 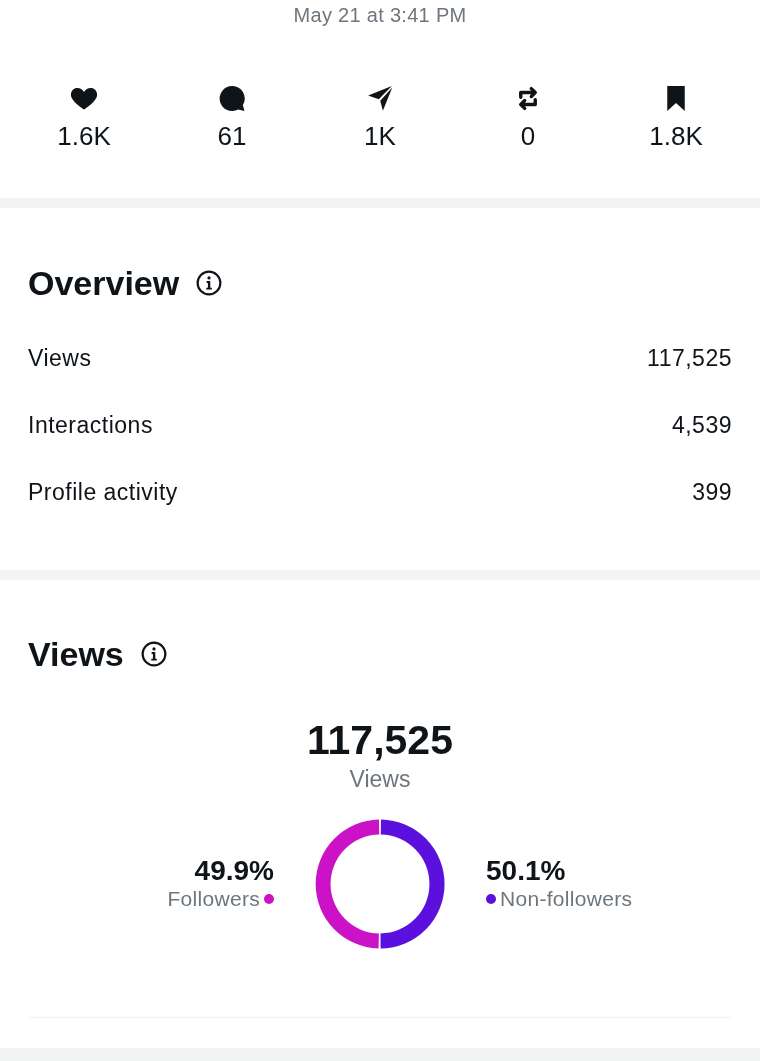 I want to click on stat-count: 1.6K, so click(x=84, y=136).